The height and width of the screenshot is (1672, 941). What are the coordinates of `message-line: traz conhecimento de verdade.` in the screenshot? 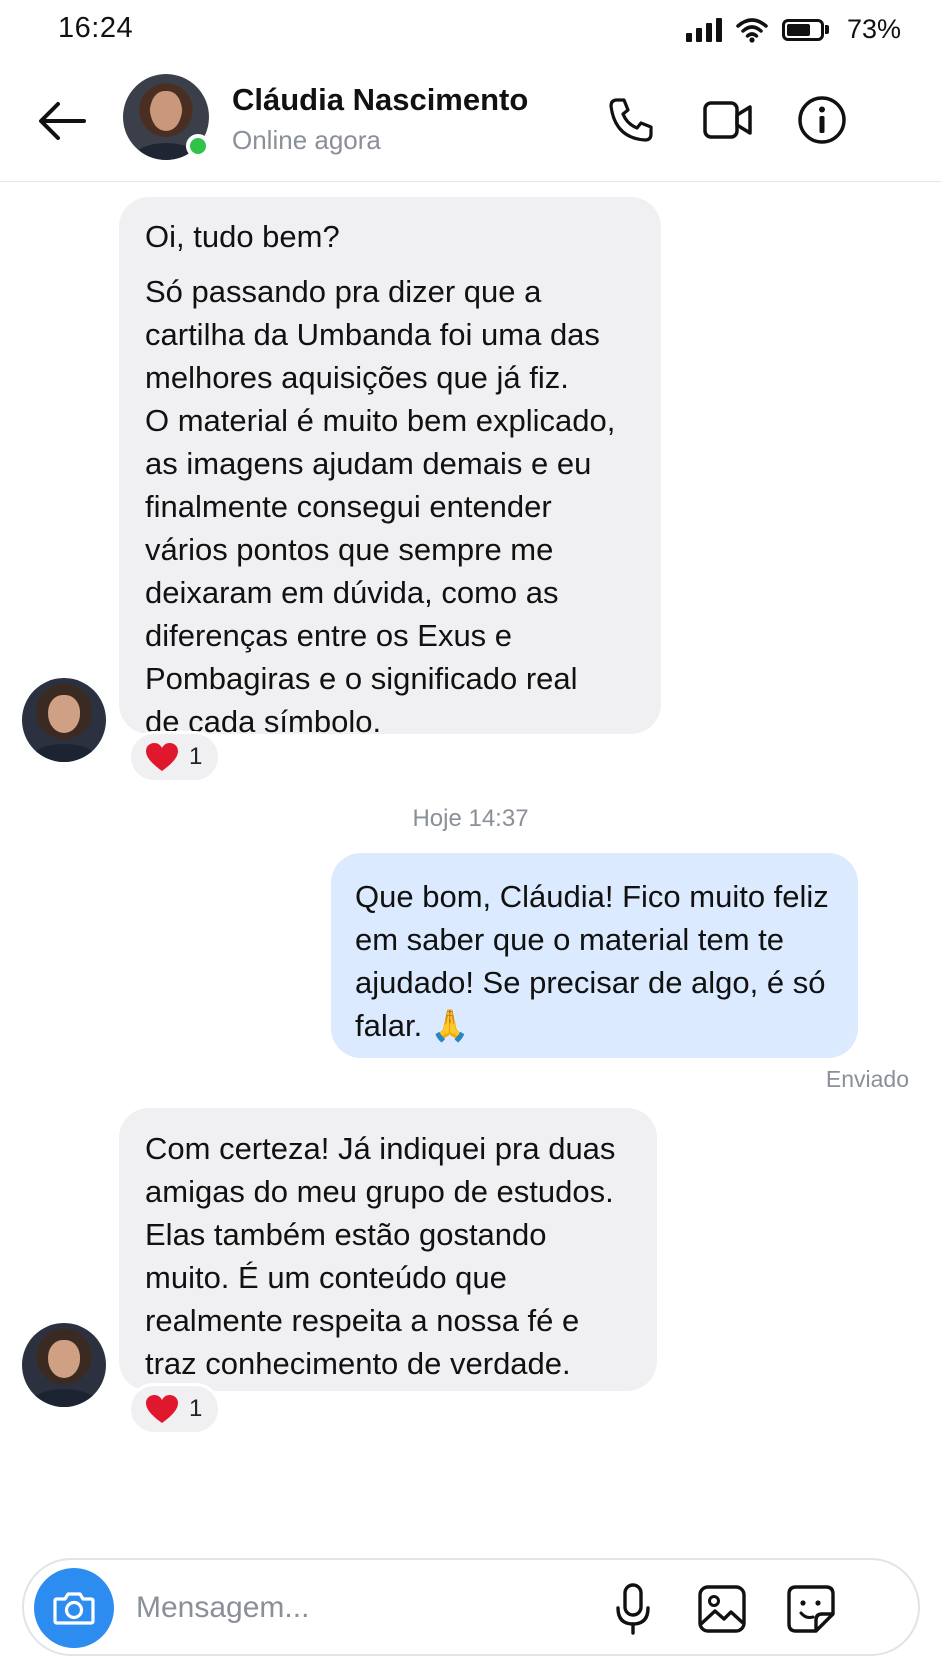 It's located at (358, 1363).